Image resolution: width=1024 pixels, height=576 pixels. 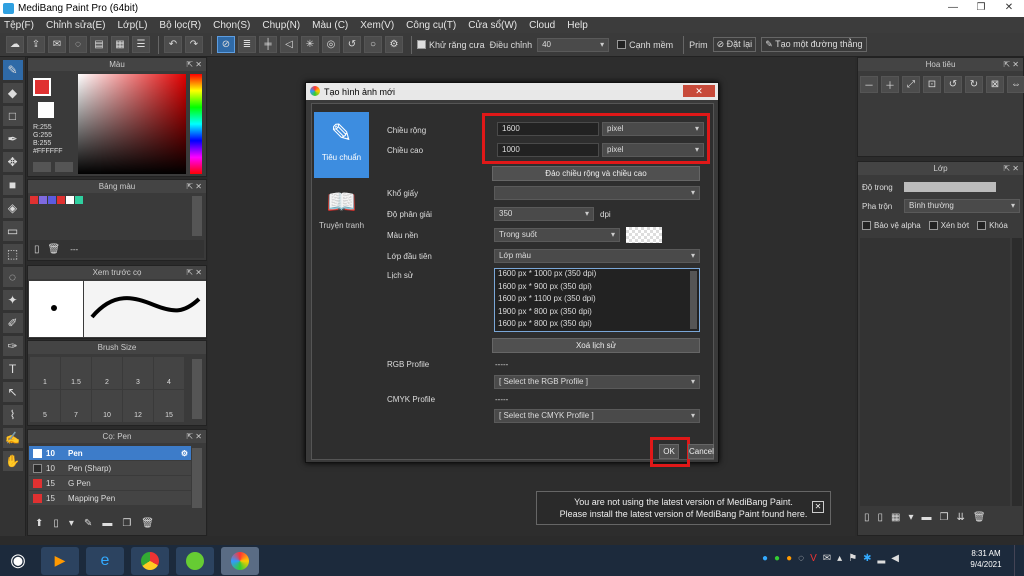 I want to click on cloud-icon: ☁, so click(x=15, y=44).